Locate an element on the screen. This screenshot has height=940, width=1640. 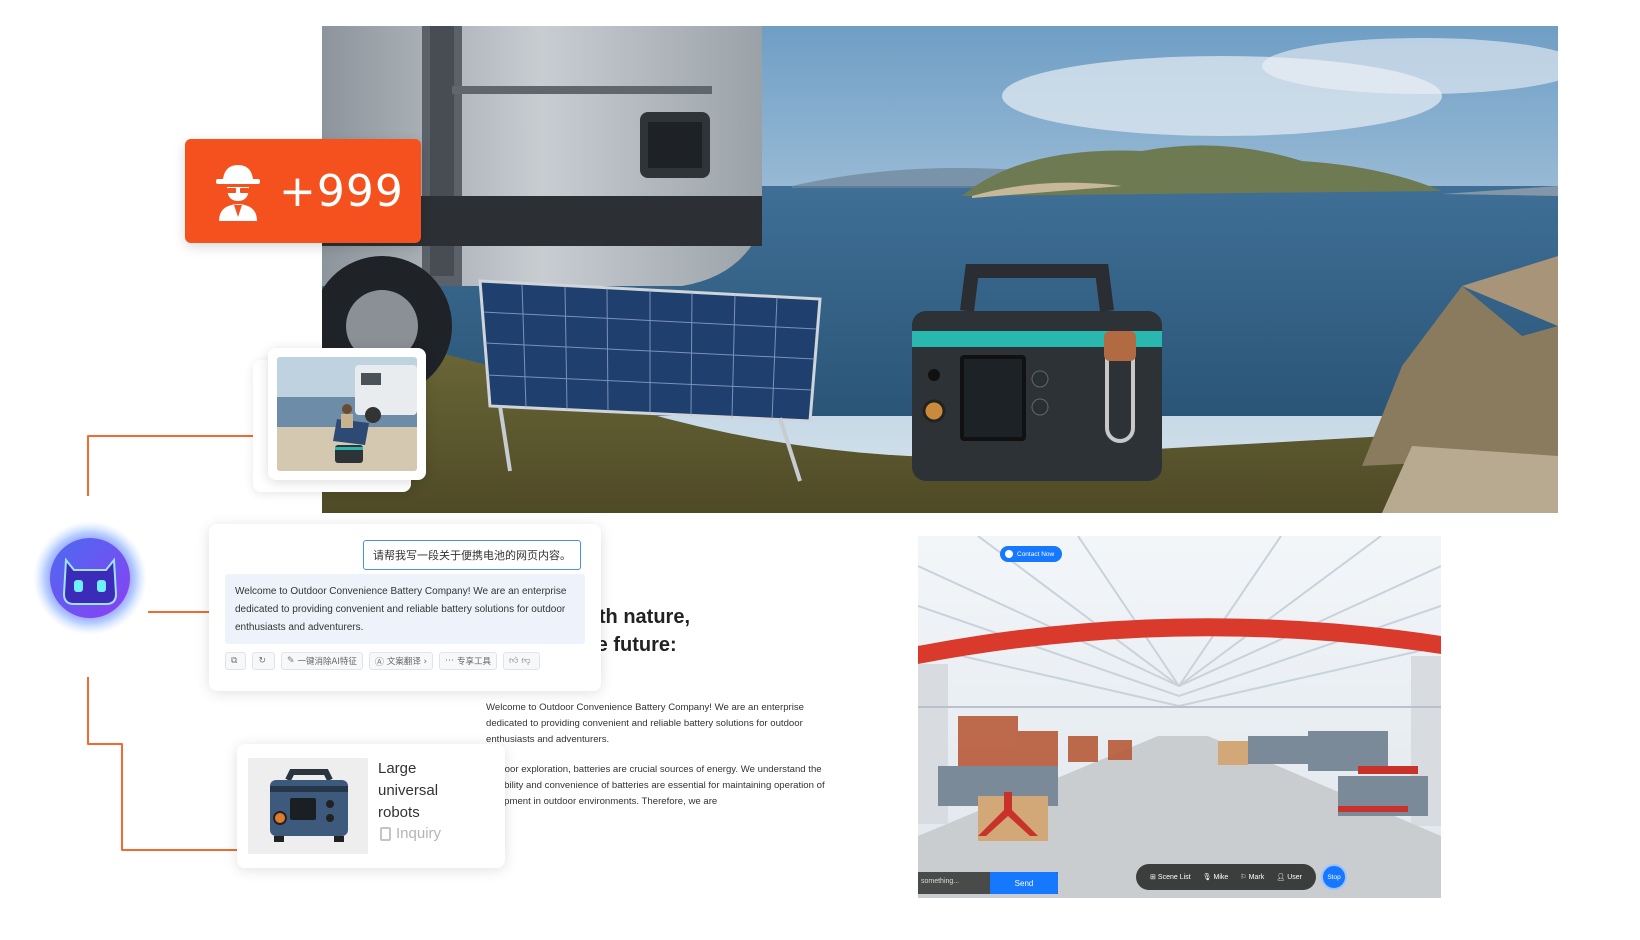
scene-list-button: ⊞ Scene List is located at coordinates (1170, 877).